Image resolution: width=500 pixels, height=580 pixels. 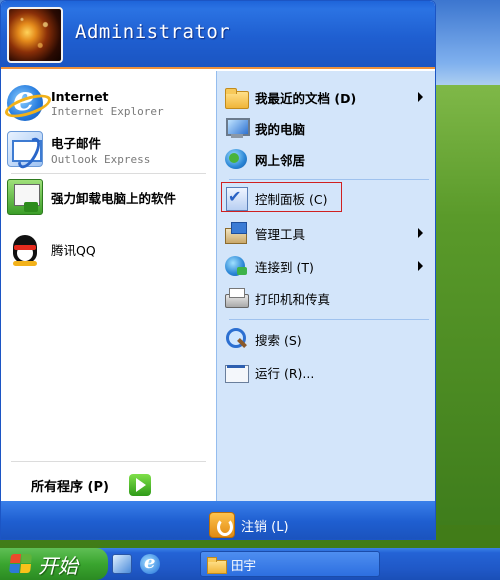 What do you see at coordinates (326, 233) in the screenshot?
I see `menu-item-admin-tools: 管理工具` at bounding box center [326, 233].